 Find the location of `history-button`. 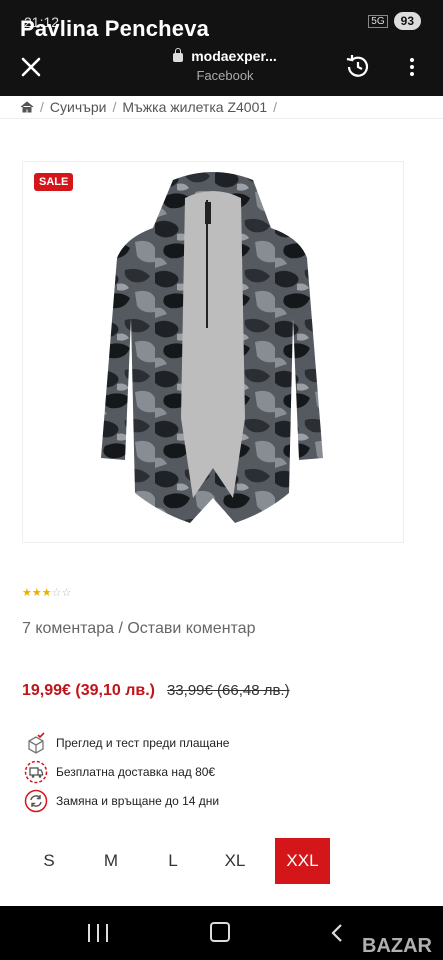

history-button is located at coordinates (358, 67).